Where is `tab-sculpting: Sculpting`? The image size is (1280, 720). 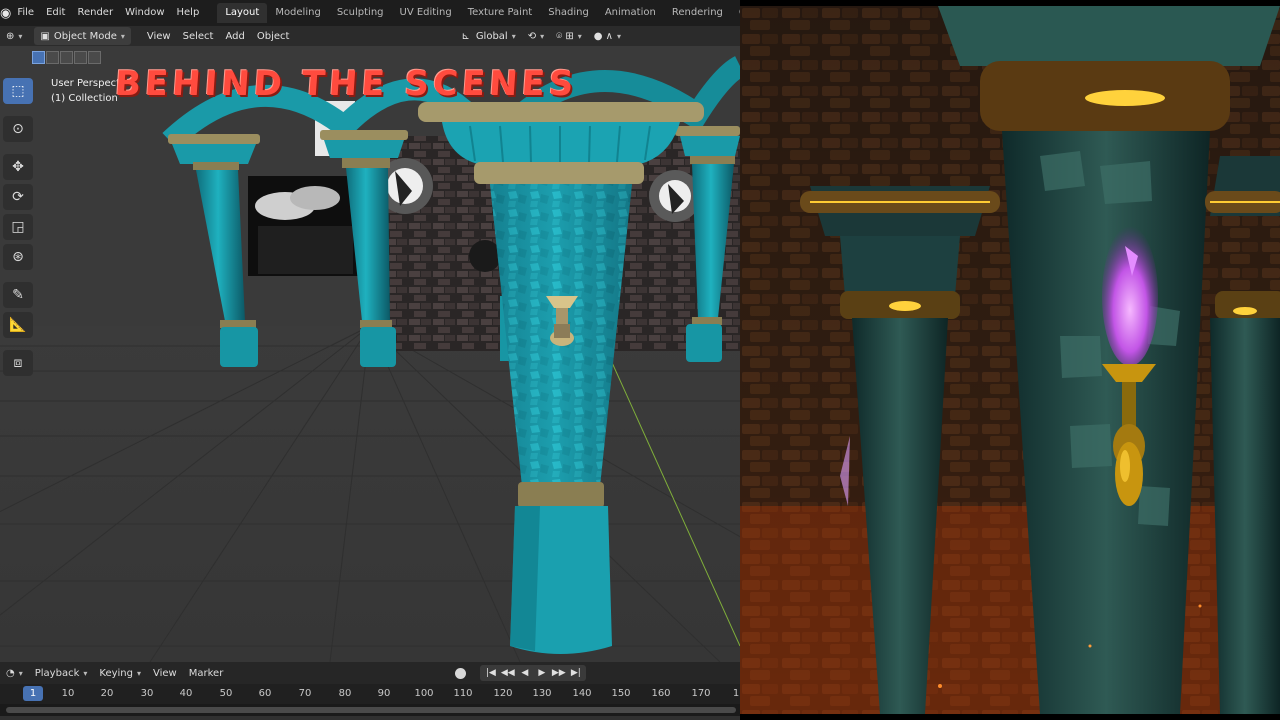 tab-sculpting: Sculpting is located at coordinates (360, 13).